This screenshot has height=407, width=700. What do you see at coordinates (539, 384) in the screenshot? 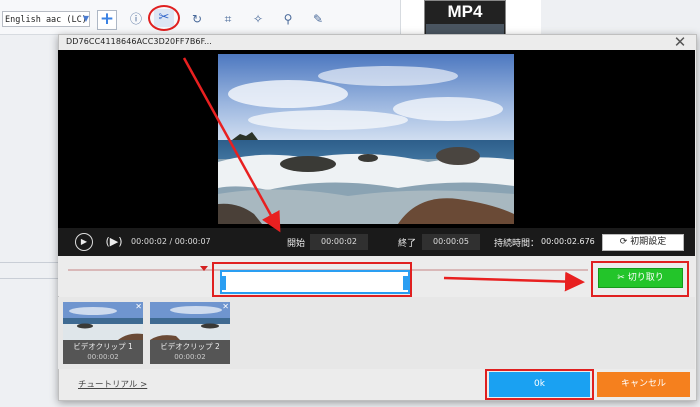
I see `ok-button-highlight-box` at bounding box center [539, 384].